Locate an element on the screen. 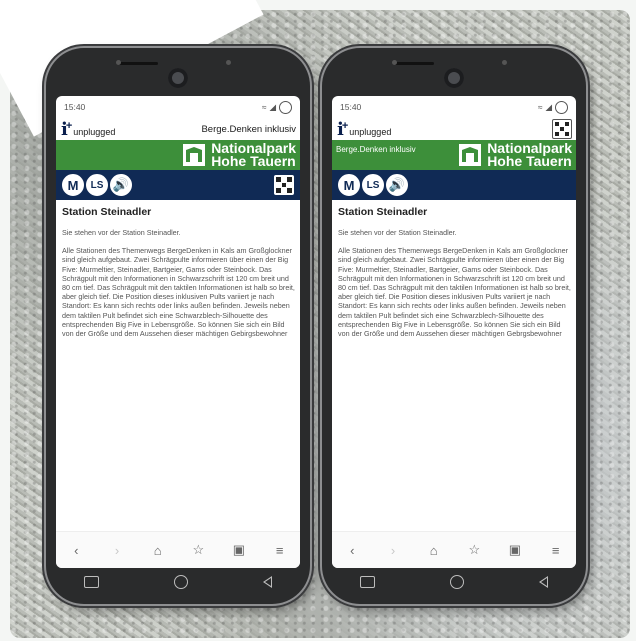 The image size is (636, 641). nationalpark-banner: Nationalpark Hohe Tauern is located at coordinates (178, 155).